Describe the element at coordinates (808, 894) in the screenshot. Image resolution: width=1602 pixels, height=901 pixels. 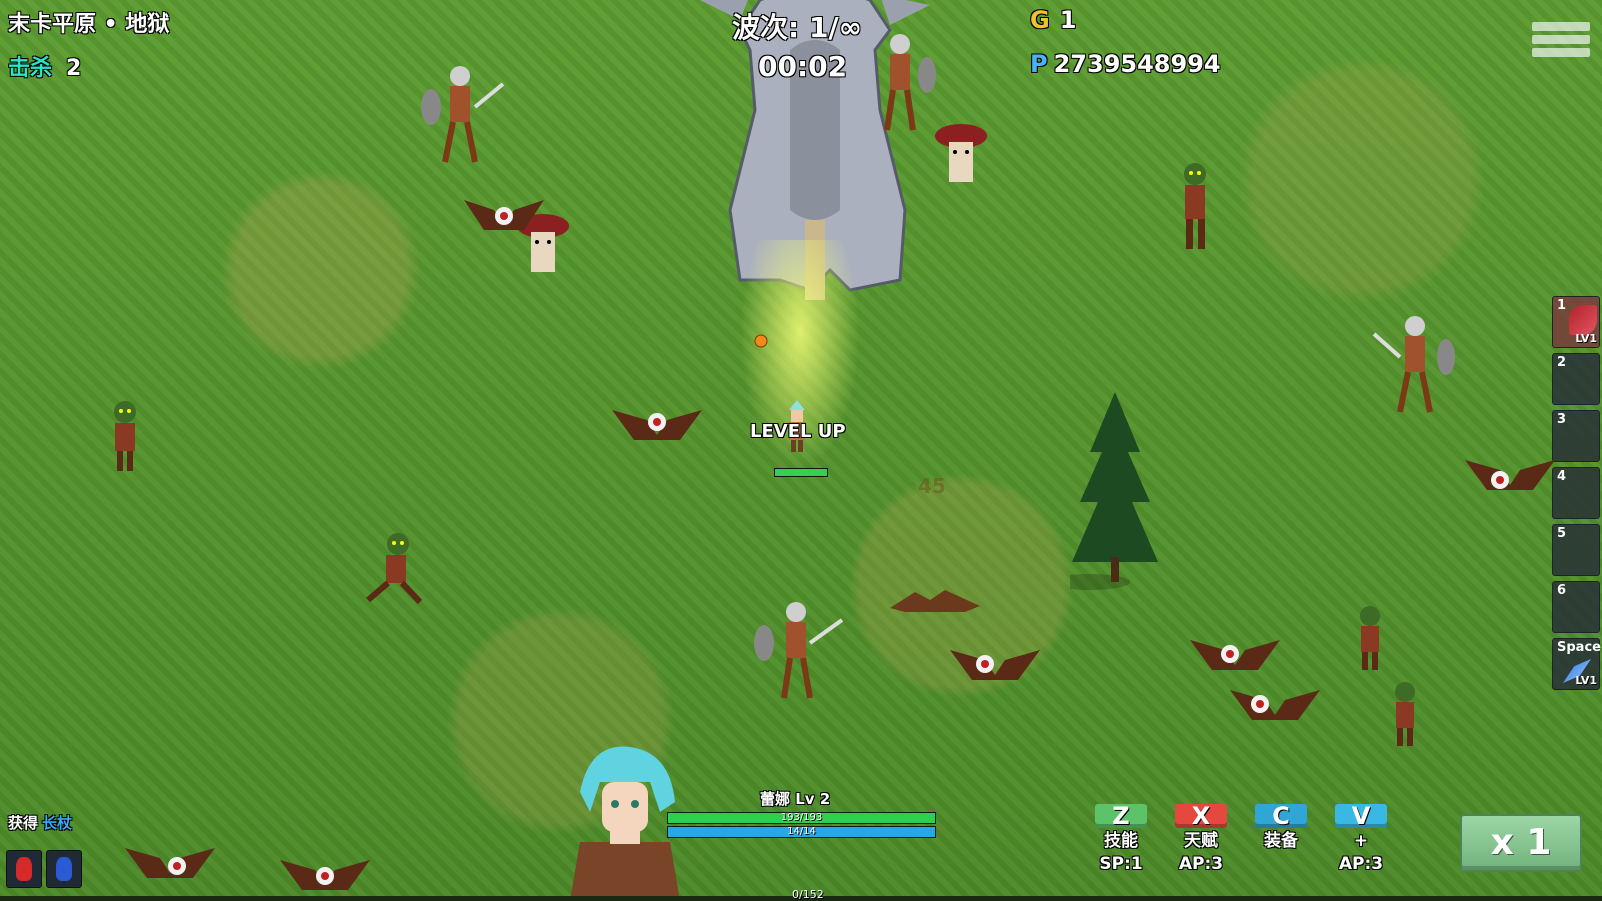
I see `experience-text: 0/152` at that location.